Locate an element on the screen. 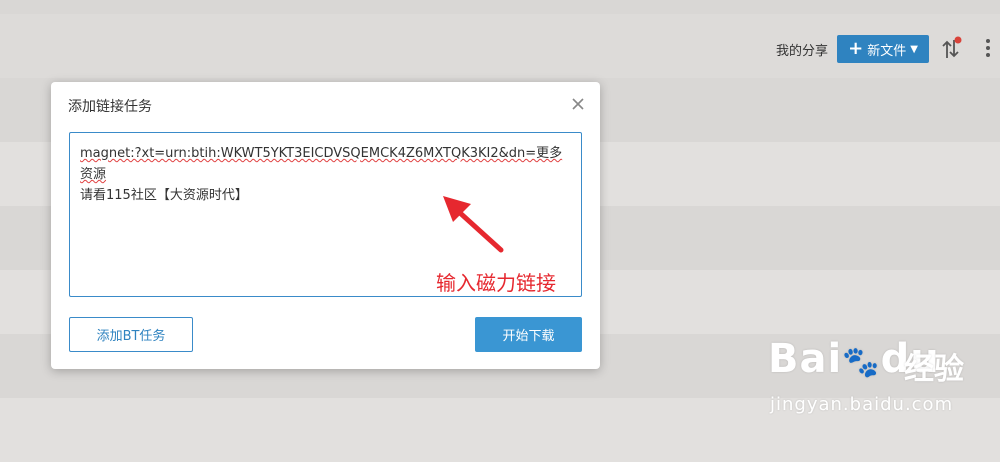 The width and height of the screenshot is (1000, 462). new-file-label: 新文件 is located at coordinates (887, 51).